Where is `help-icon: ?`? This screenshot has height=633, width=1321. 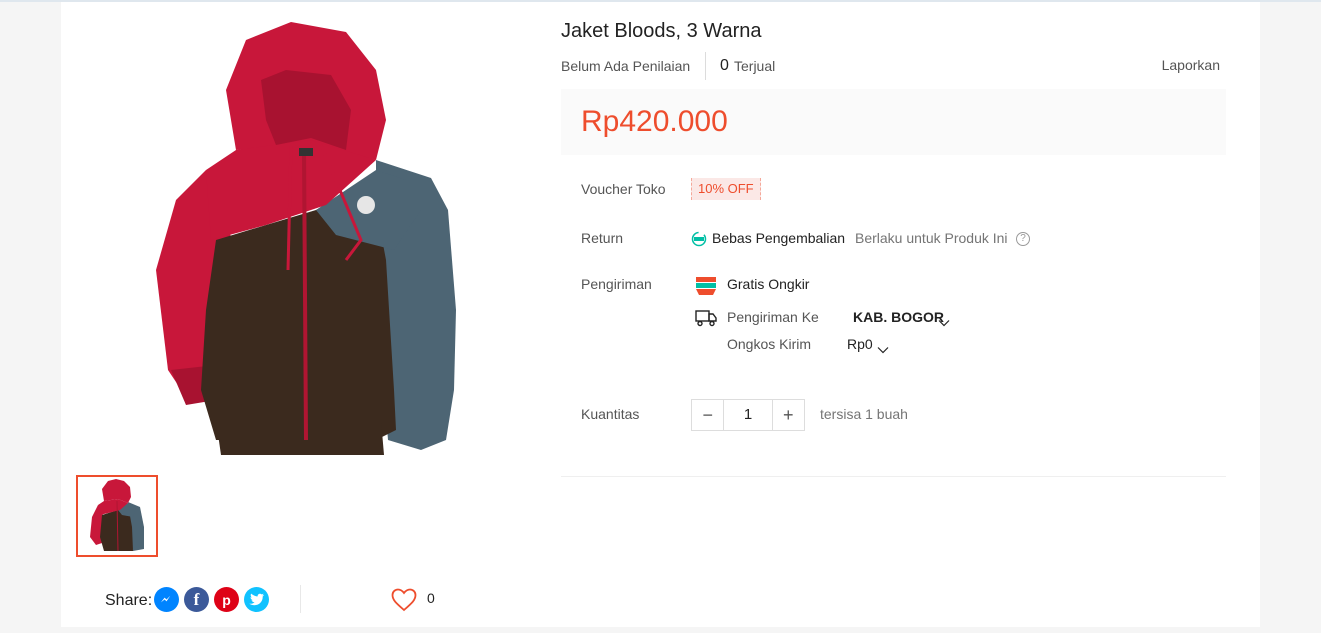
help-icon: ? is located at coordinates (1023, 239).